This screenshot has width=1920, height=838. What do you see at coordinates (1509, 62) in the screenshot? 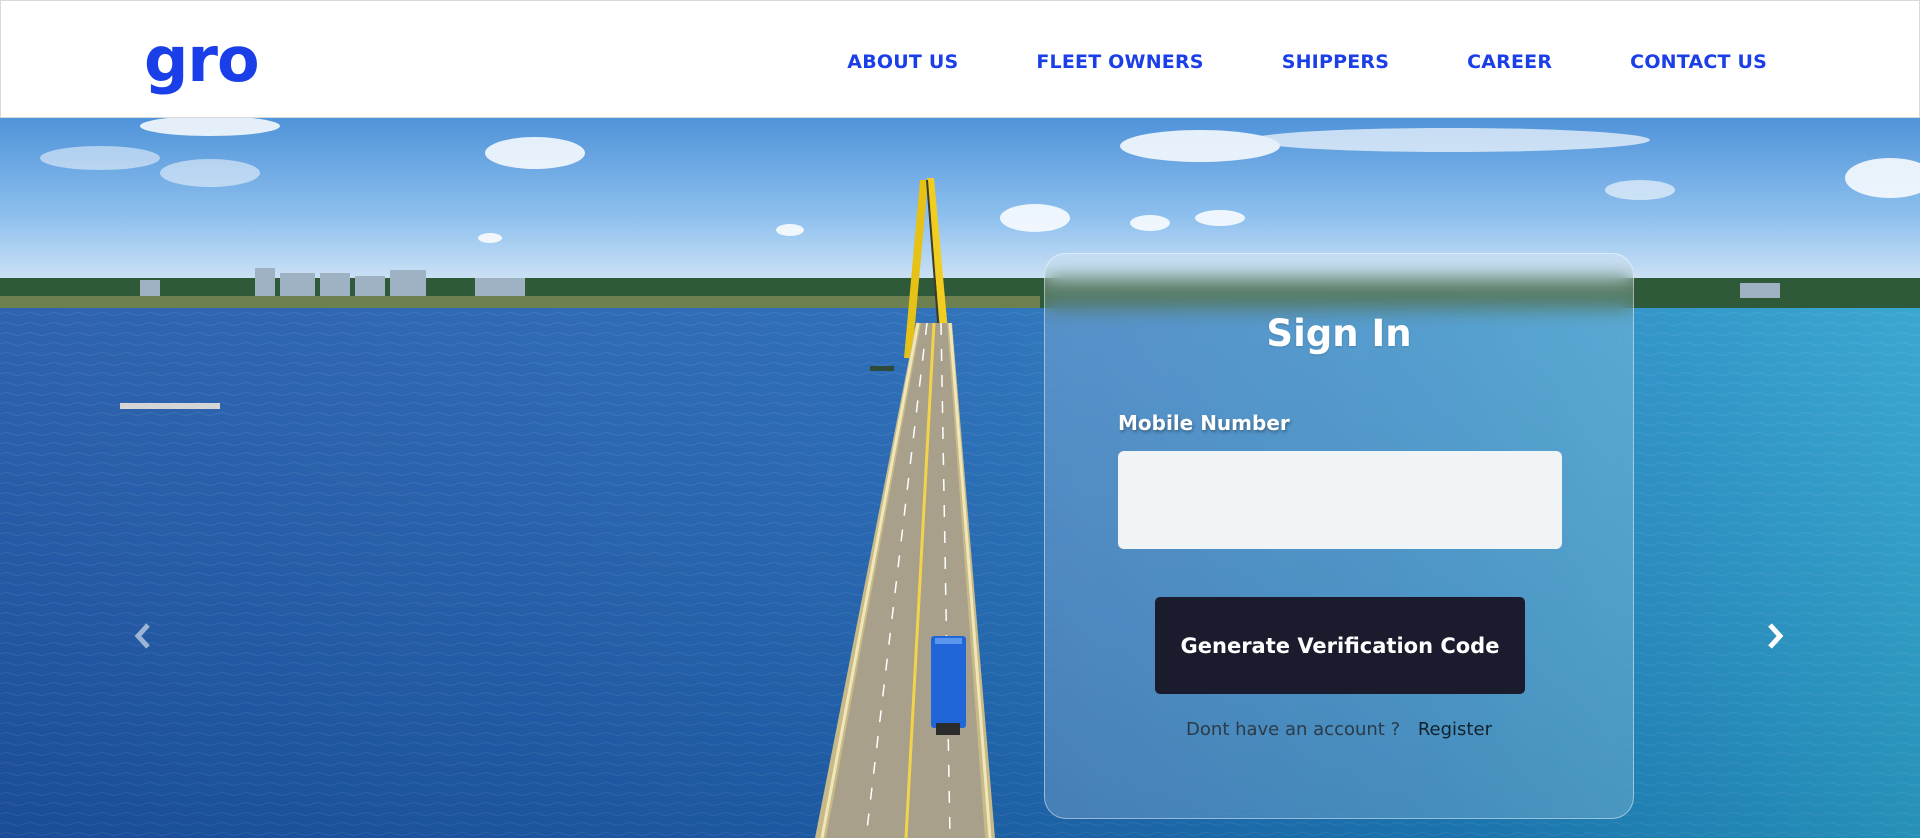
I see `nav-career: CAREER` at bounding box center [1509, 62].